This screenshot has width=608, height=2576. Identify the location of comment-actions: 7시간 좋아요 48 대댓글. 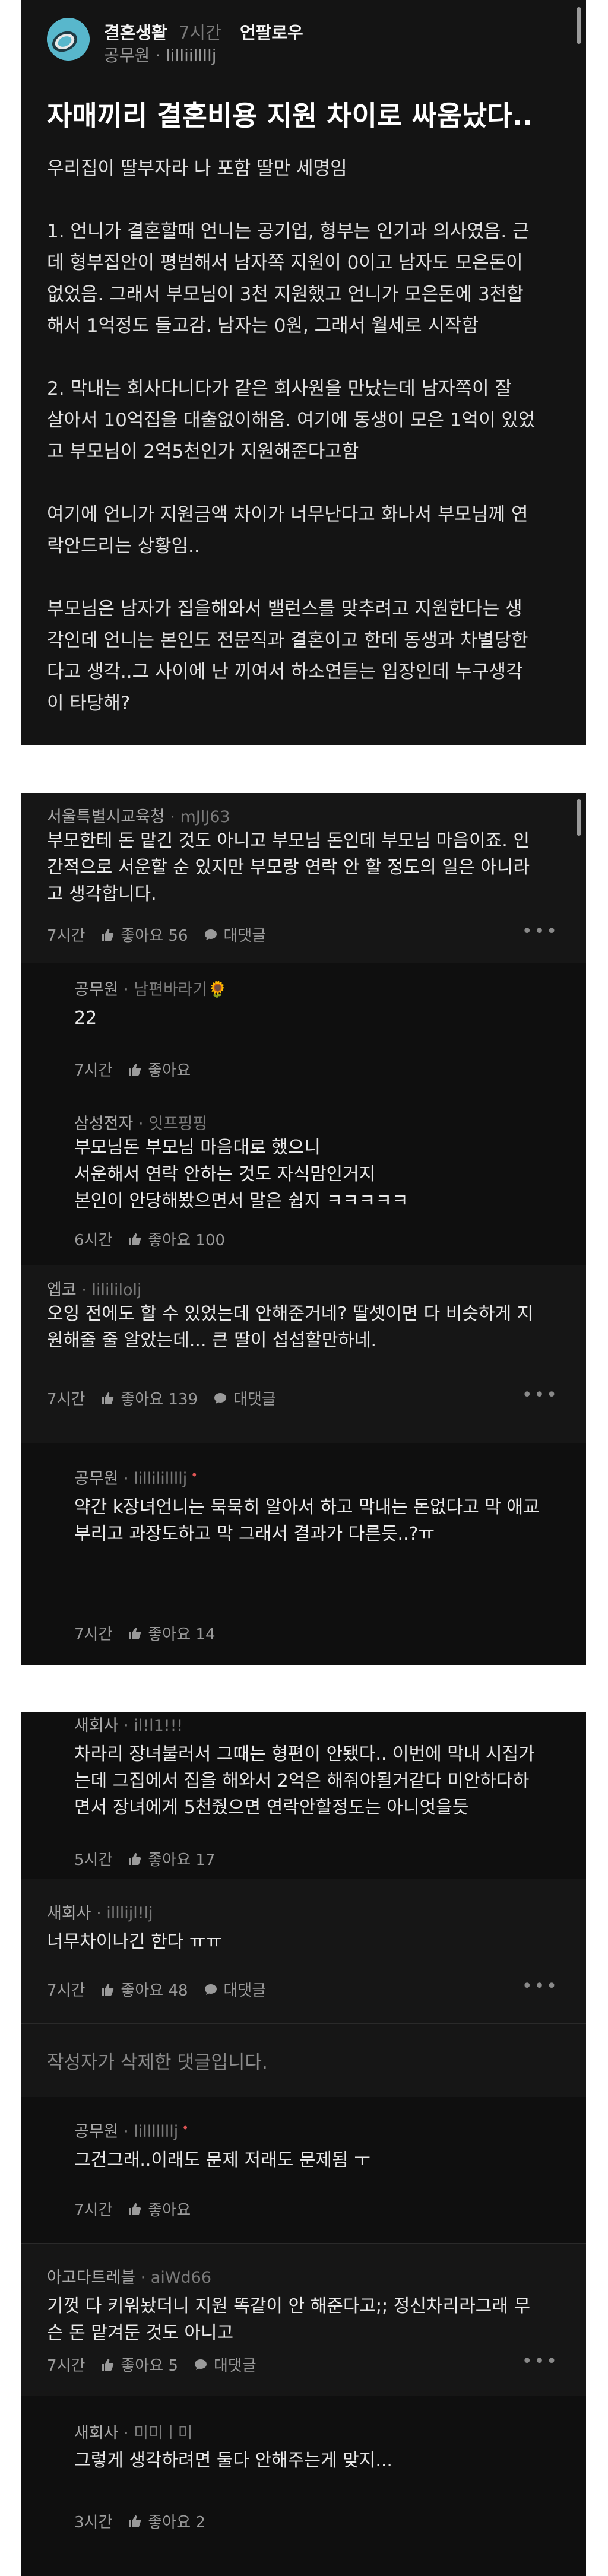
(156, 1989).